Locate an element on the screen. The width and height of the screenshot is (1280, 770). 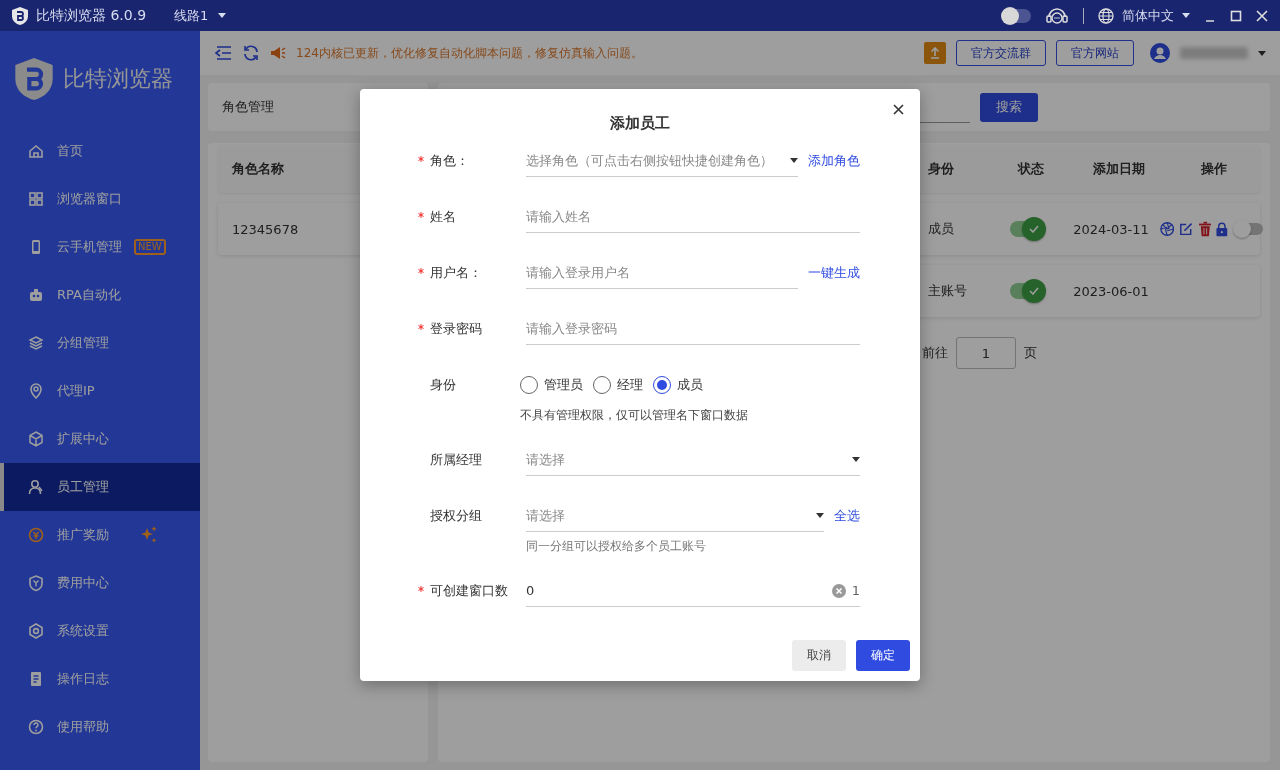
sidebar-item-label: 系统设置 is located at coordinates (83, 631).